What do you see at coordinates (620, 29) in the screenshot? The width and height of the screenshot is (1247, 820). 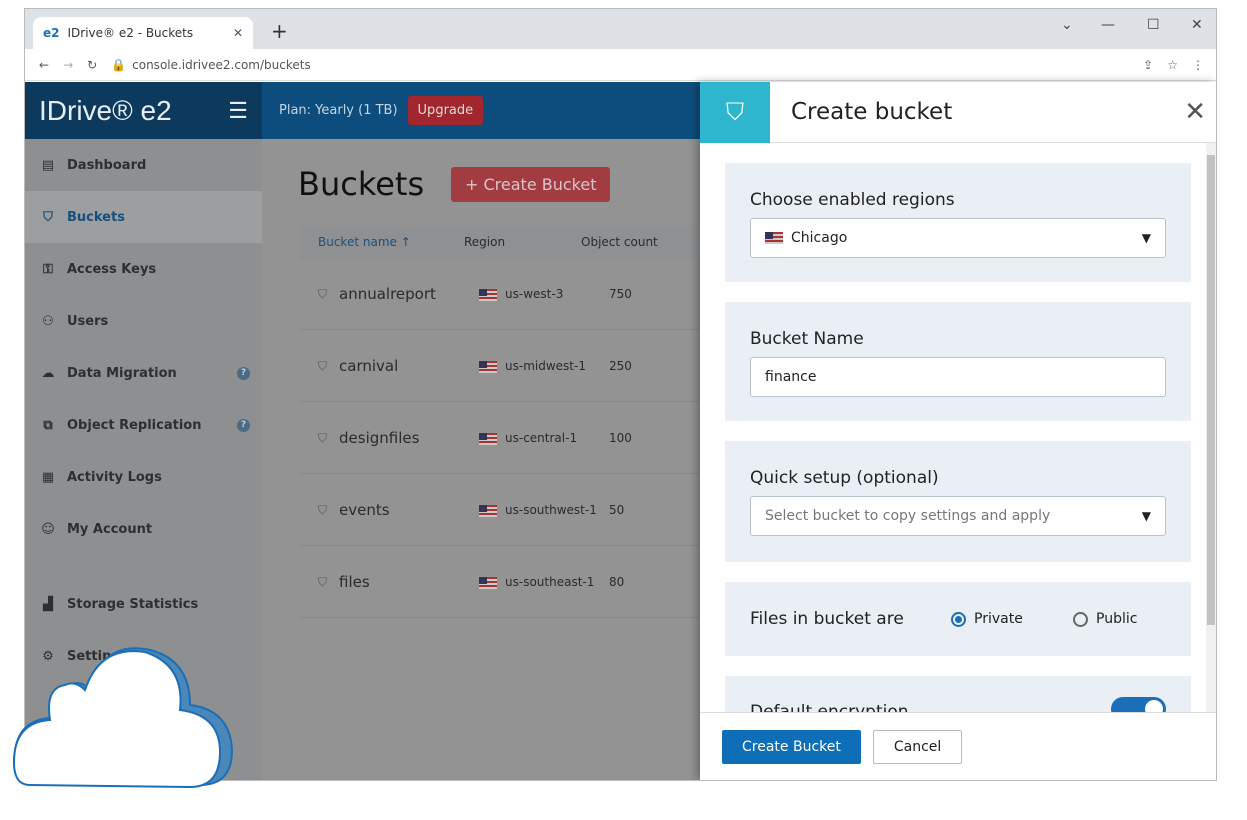 I see `tab-bar: e2 IDrive® e2 - Buckets ✕ + ⌄ — ☐ ✕` at bounding box center [620, 29].